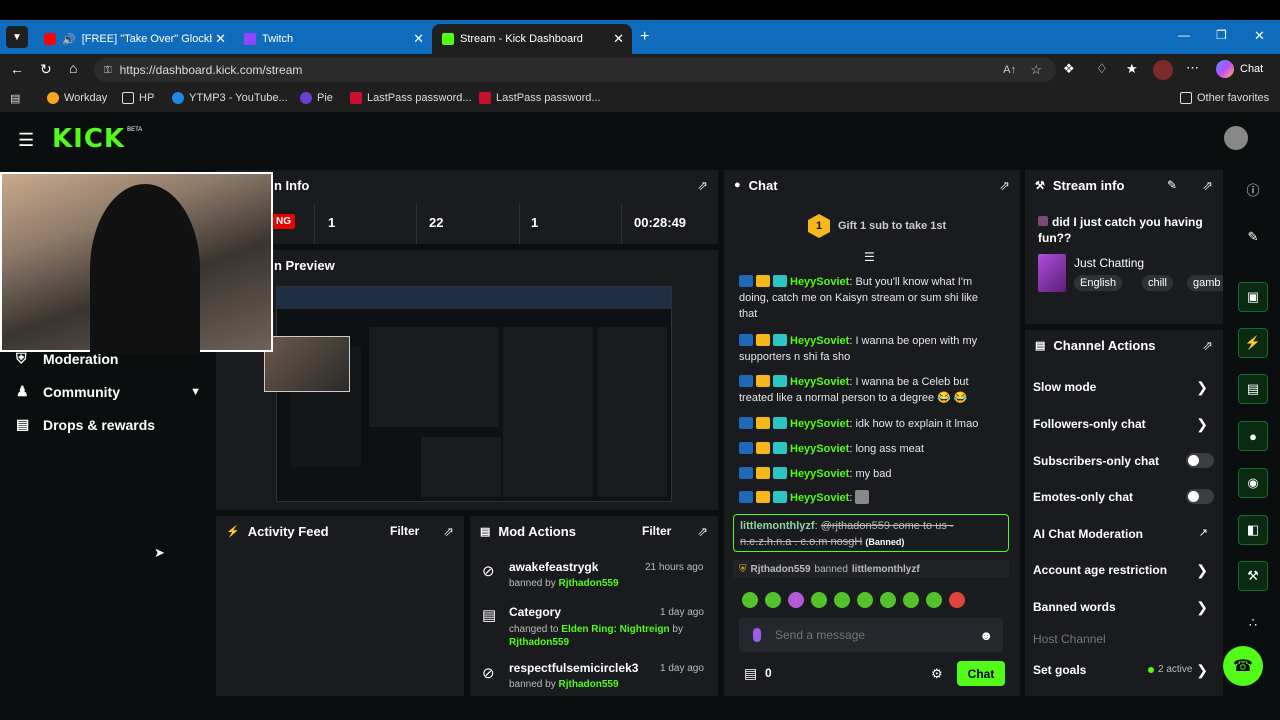  Describe the element at coordinates (1253, 297) in the screenshot. I see `camera-button: ▣` at that location.